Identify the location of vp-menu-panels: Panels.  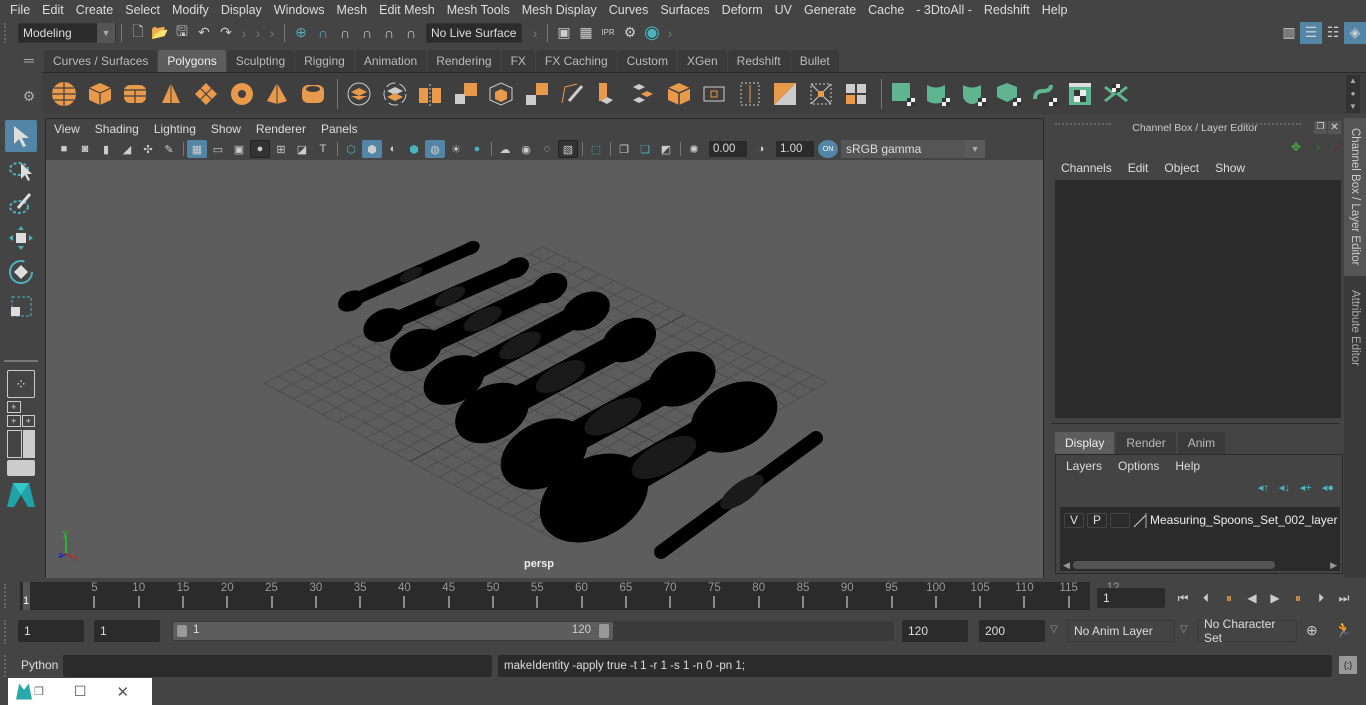
(339, 129).